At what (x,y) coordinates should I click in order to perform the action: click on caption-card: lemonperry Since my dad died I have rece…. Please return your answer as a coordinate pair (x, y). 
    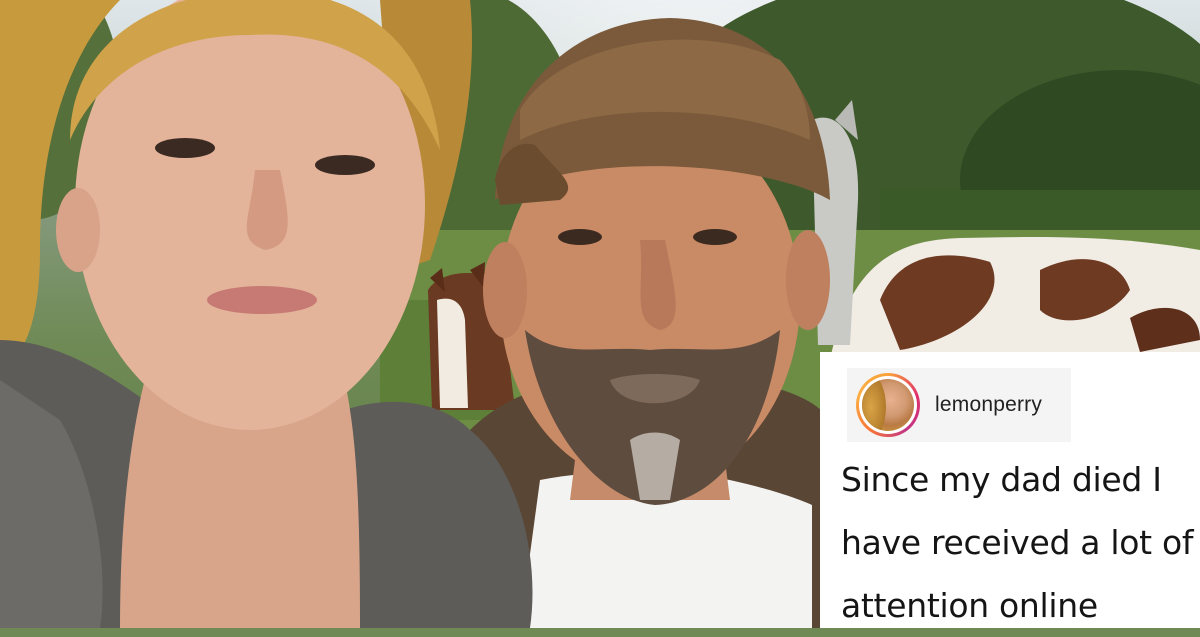
    Looking at the image, I should click on (1010, 490).